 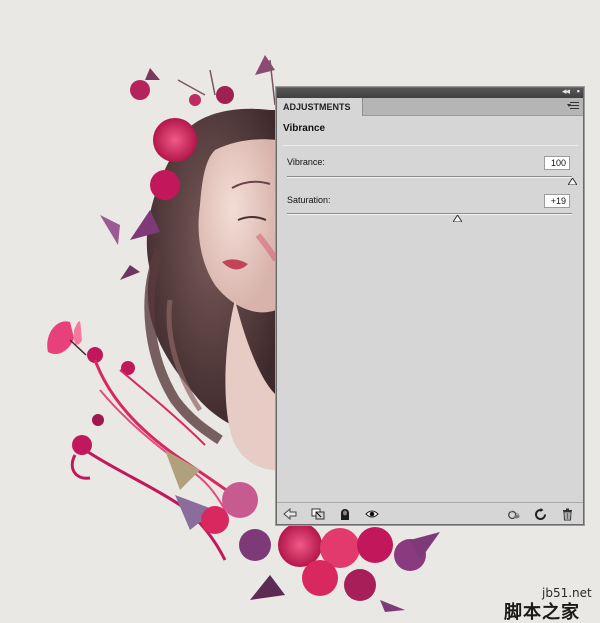 I want to click on panel-menu-icon, so click(x=573, y=107).